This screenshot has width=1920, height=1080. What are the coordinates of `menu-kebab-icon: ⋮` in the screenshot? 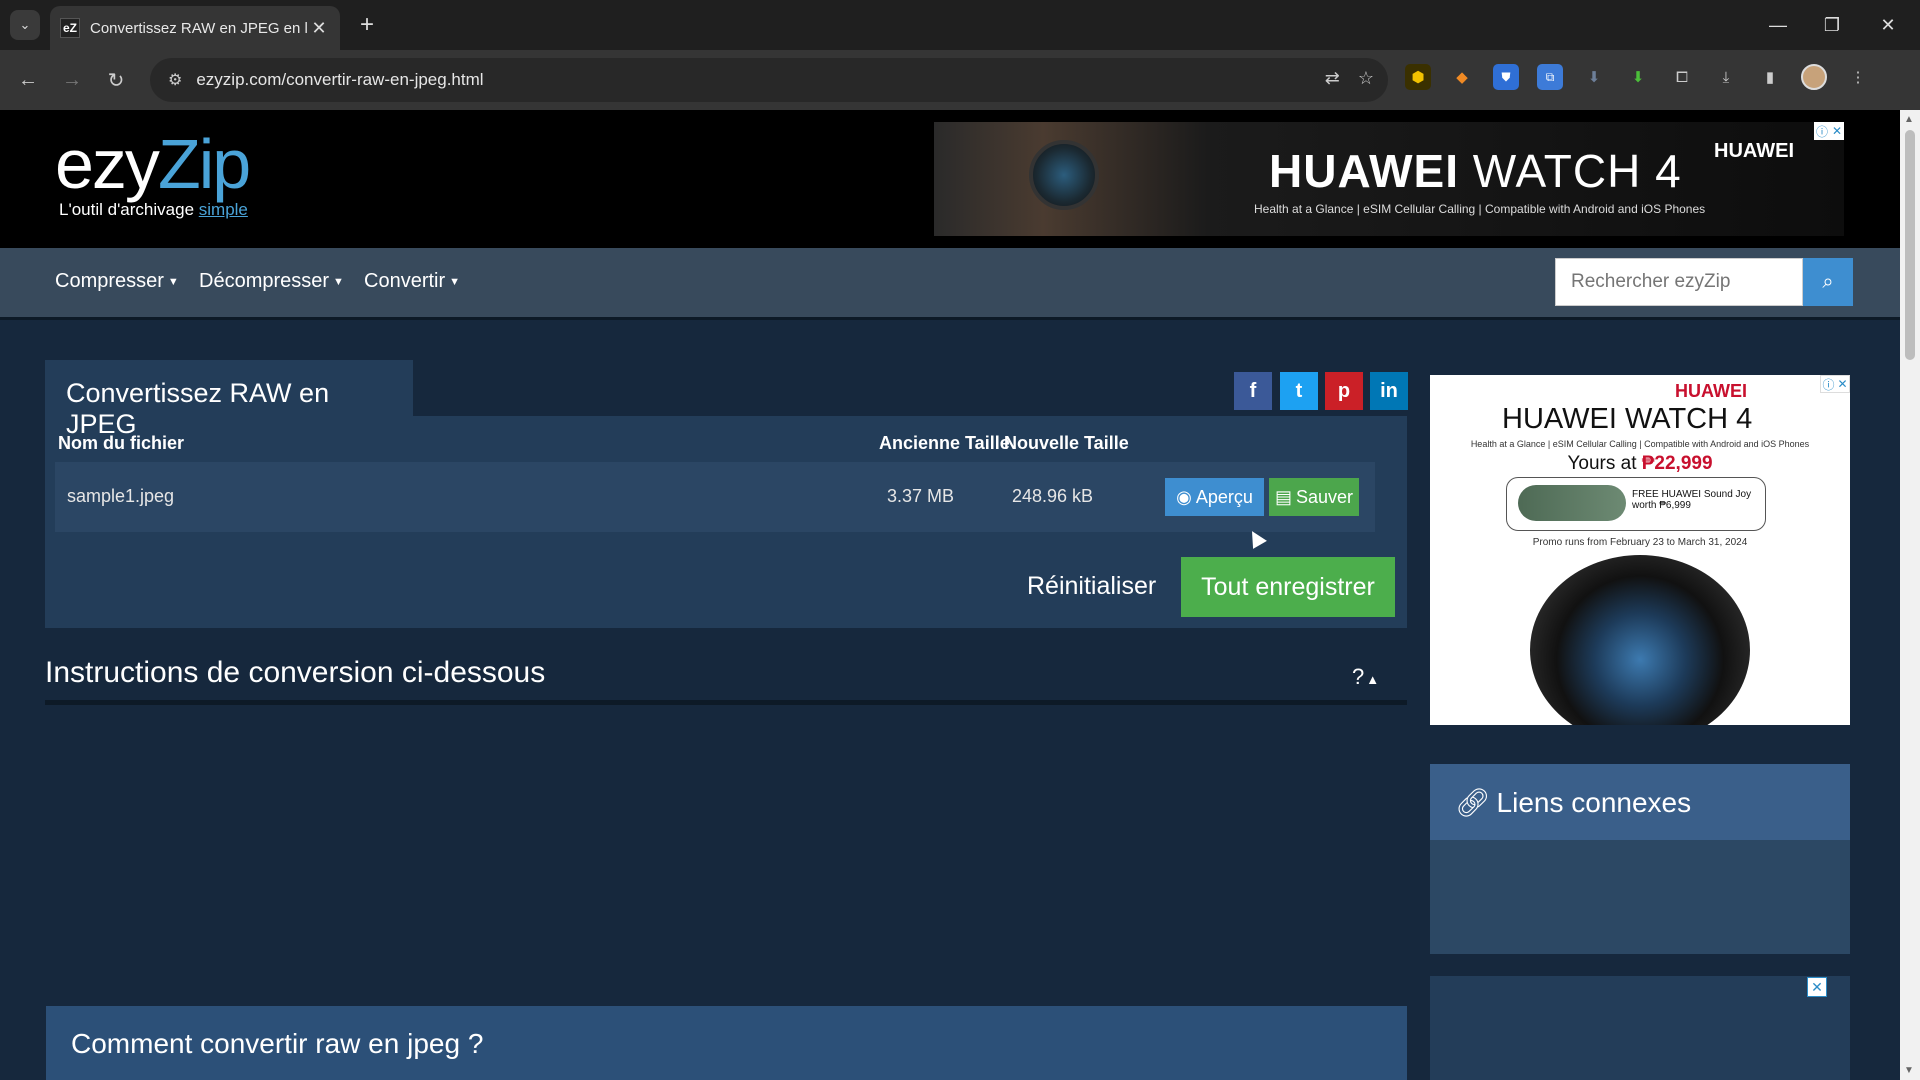 It's located at (1858, 77).